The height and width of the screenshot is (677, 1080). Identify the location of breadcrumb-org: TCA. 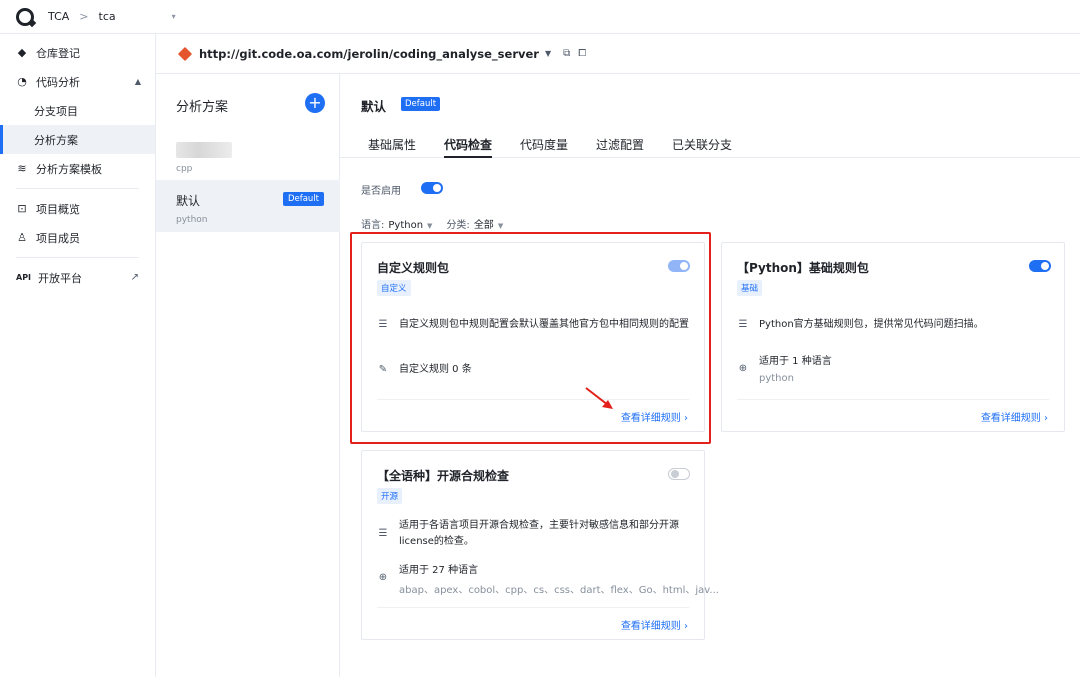
(58, 16).